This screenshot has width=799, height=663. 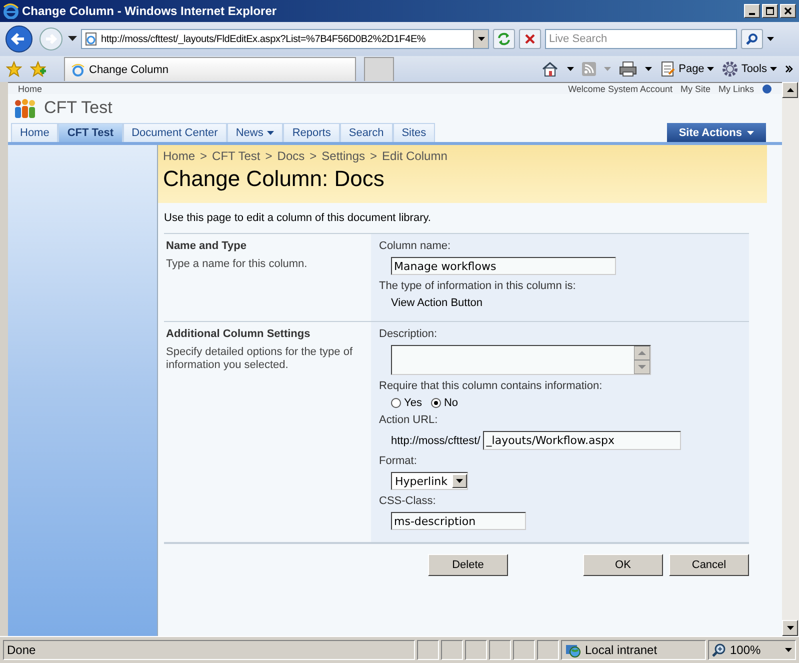 I want to click on text-field: Manage workflows, so click(x=503, y=266).